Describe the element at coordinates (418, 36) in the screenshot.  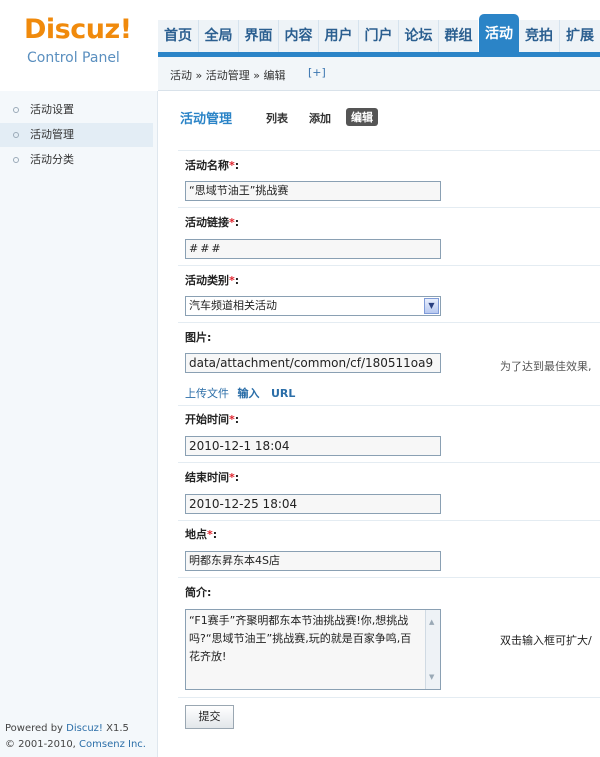
I see `nav-item-forum: 论坛` at that location.